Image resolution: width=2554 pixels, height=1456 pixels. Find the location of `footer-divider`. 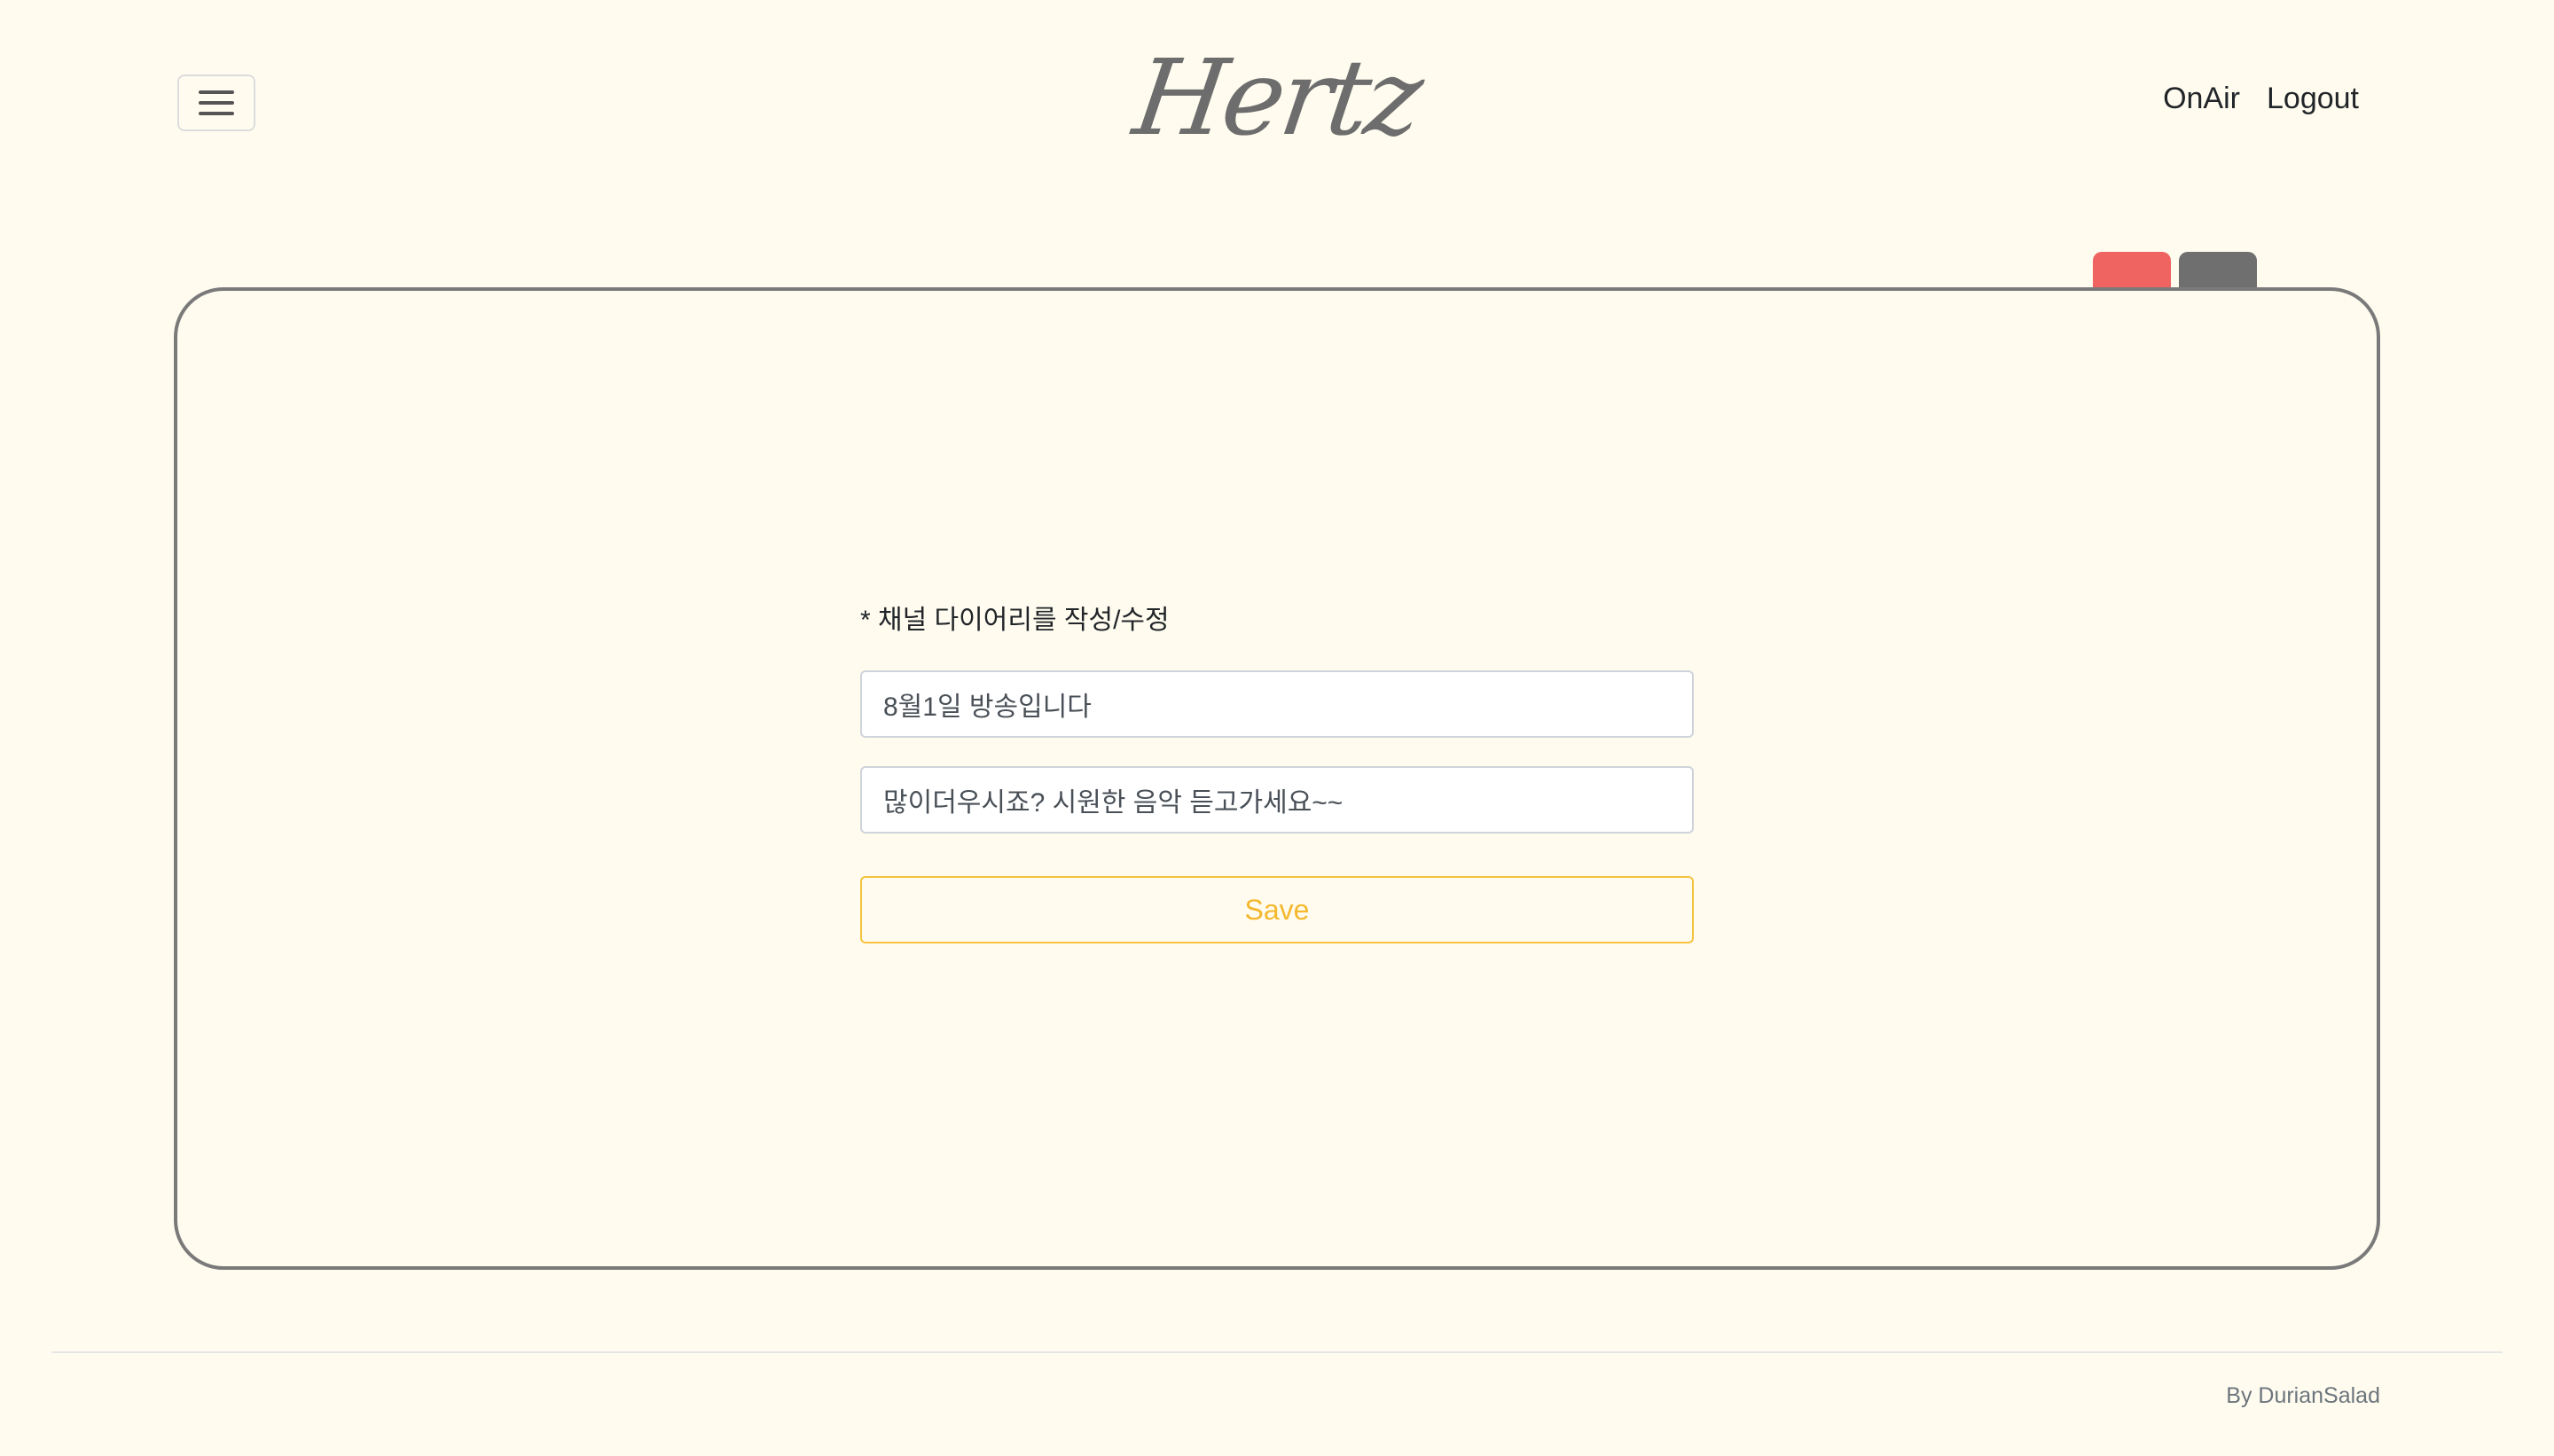

footer-divider is located at coordinates (1277, 1352).